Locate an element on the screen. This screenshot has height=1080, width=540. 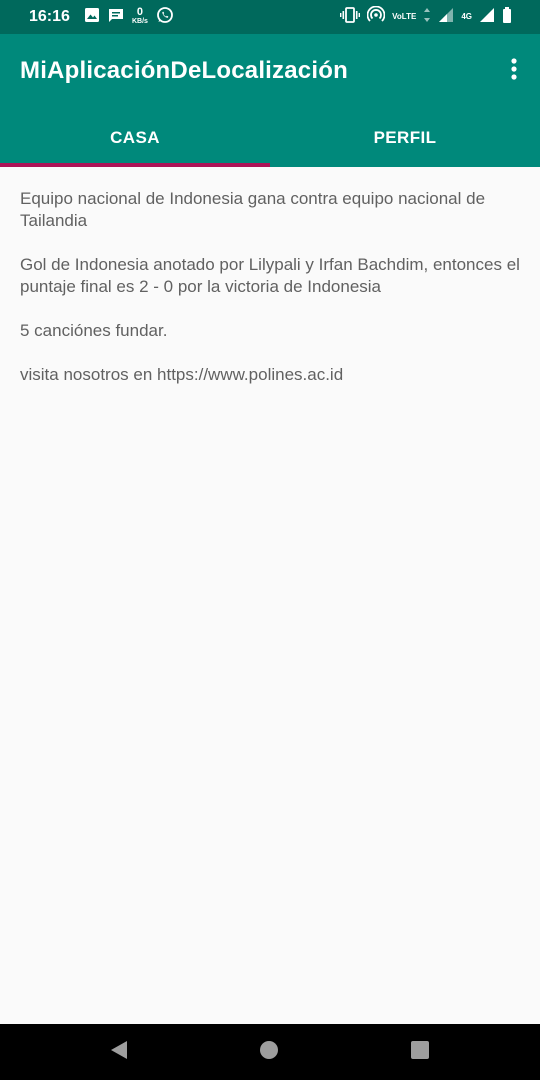
back-button is located at coordinates (119, 1052).